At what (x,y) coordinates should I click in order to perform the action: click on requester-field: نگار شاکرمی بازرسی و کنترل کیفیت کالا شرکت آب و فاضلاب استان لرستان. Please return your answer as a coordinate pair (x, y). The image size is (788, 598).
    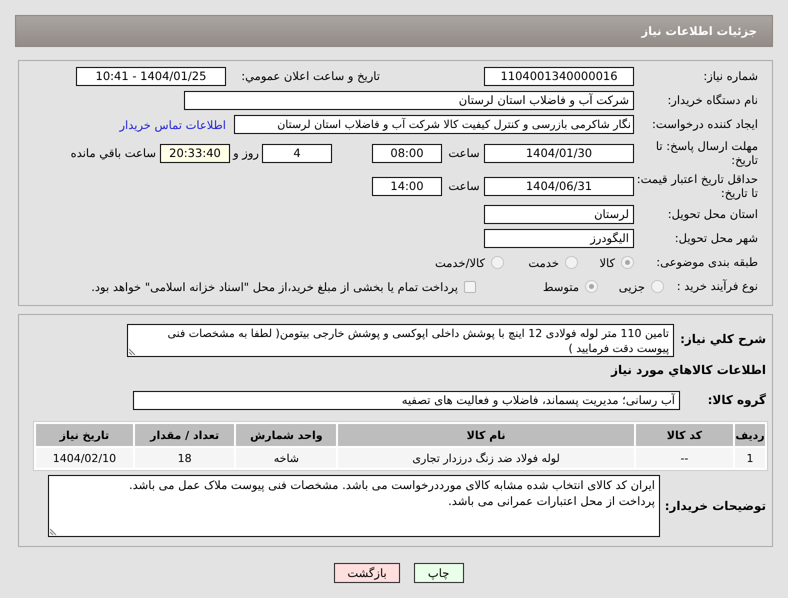
    Looking at the image, I should click on (434, 124).